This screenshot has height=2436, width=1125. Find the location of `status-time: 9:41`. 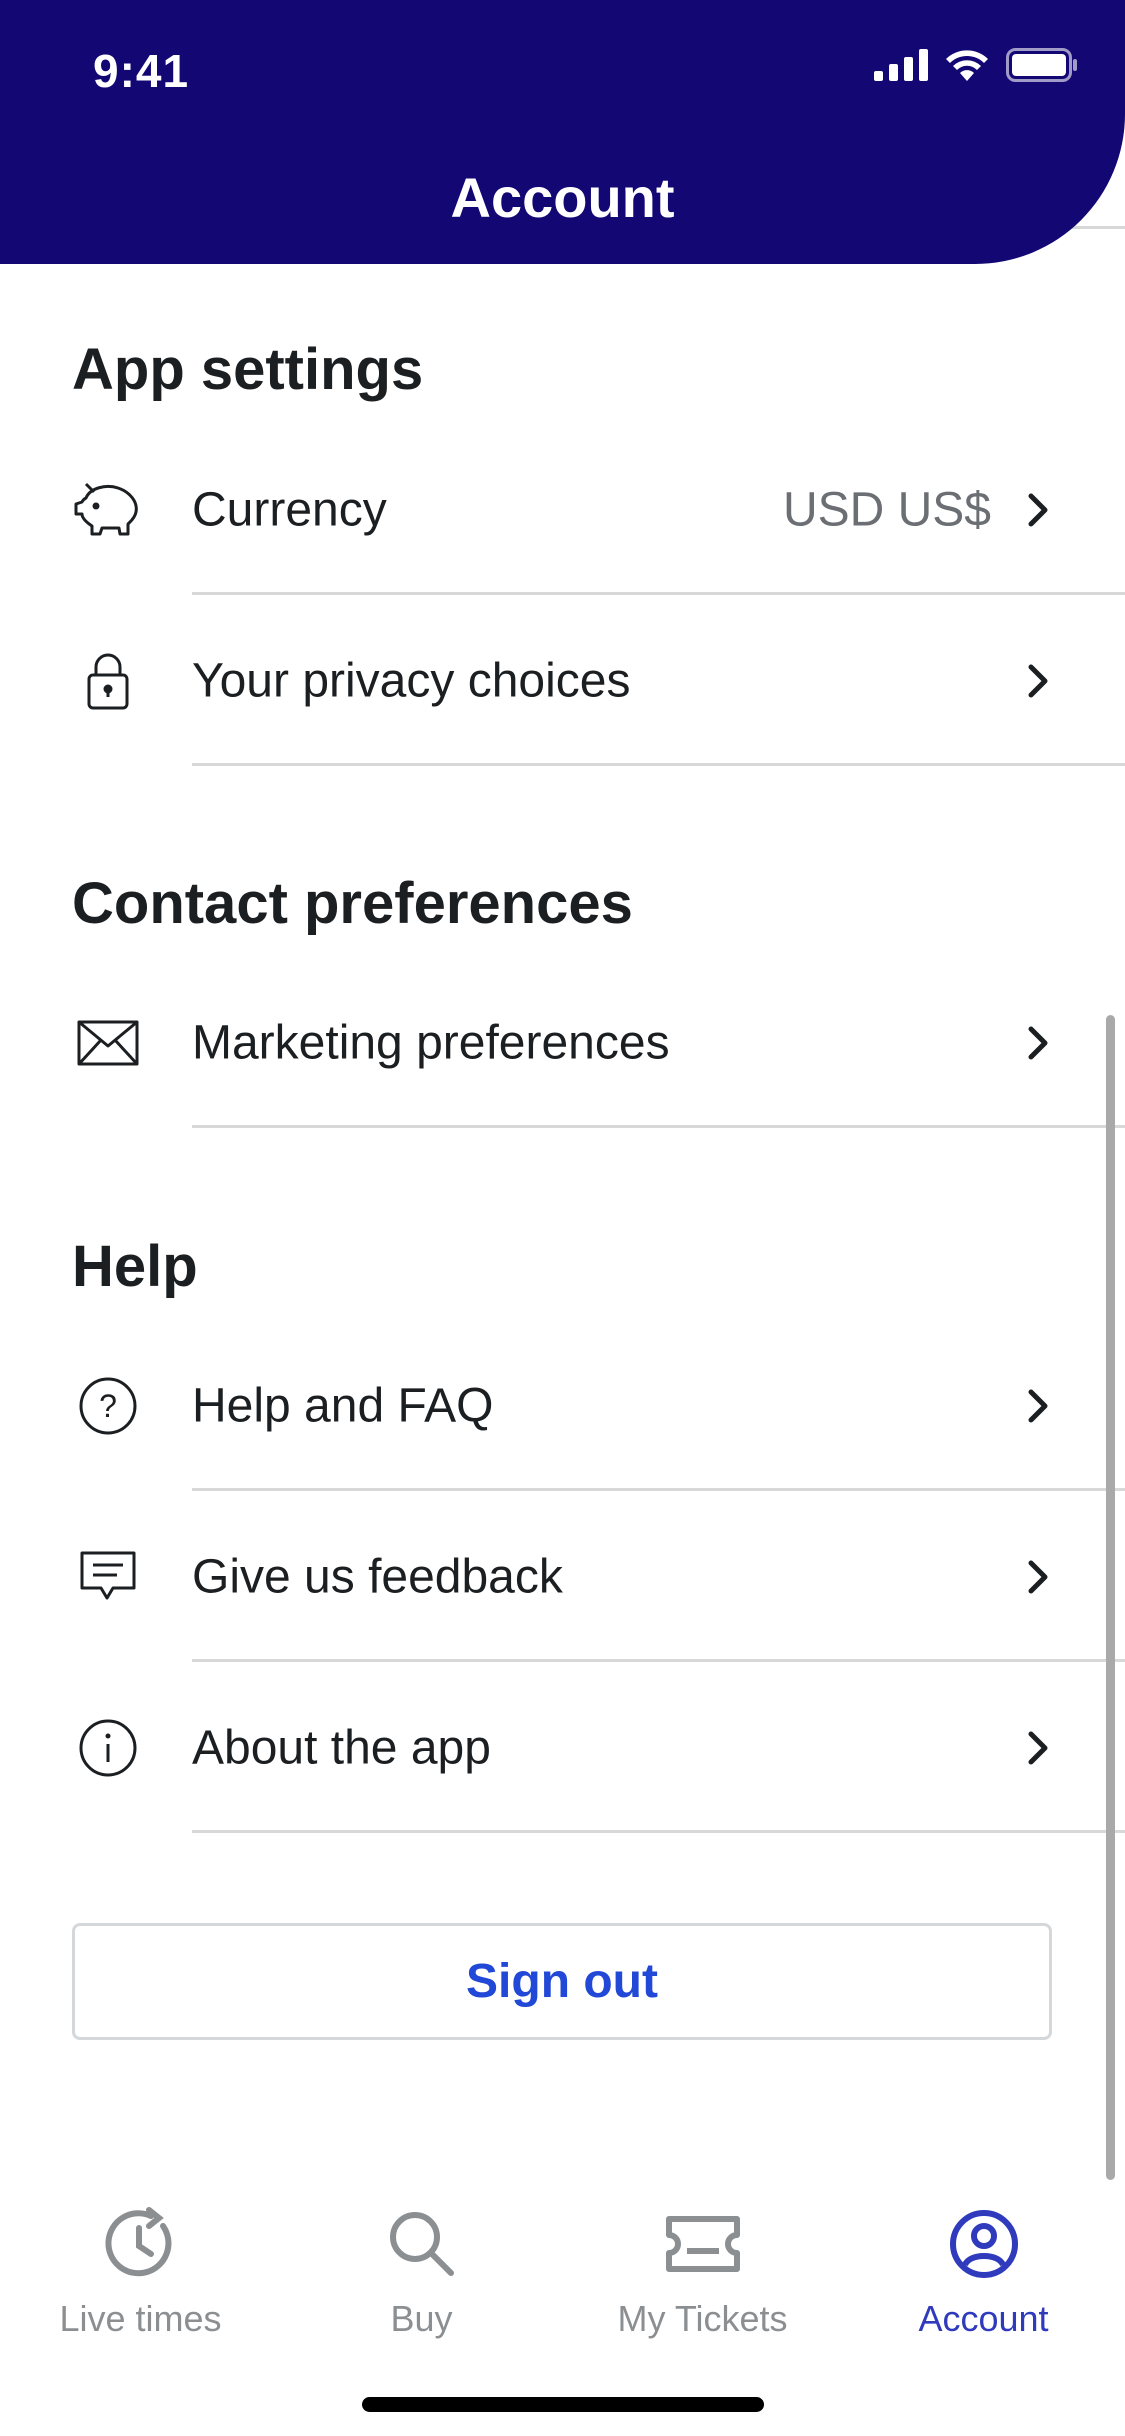

status-time: 9:41 is located at coordinates (141, 71).